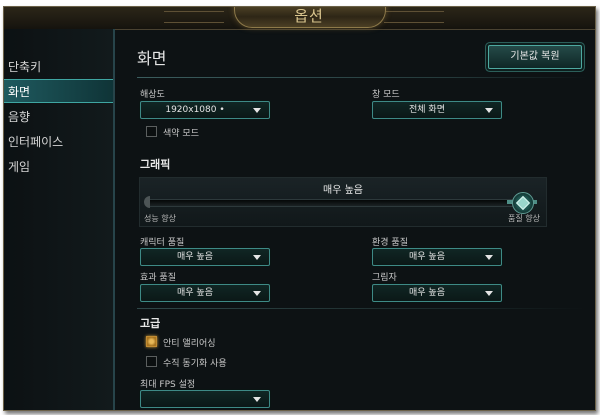 The image size is (600, 415). I want to click on section-divider, so click(362, 308).